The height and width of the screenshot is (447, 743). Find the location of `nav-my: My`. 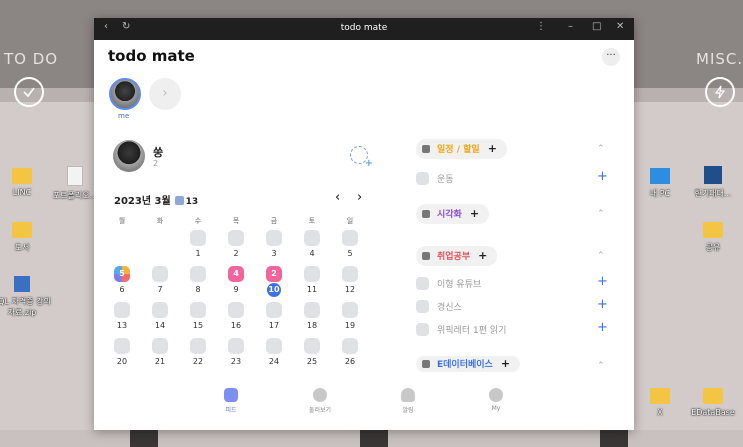

nav-my: My is located at coordinates (496, 400).